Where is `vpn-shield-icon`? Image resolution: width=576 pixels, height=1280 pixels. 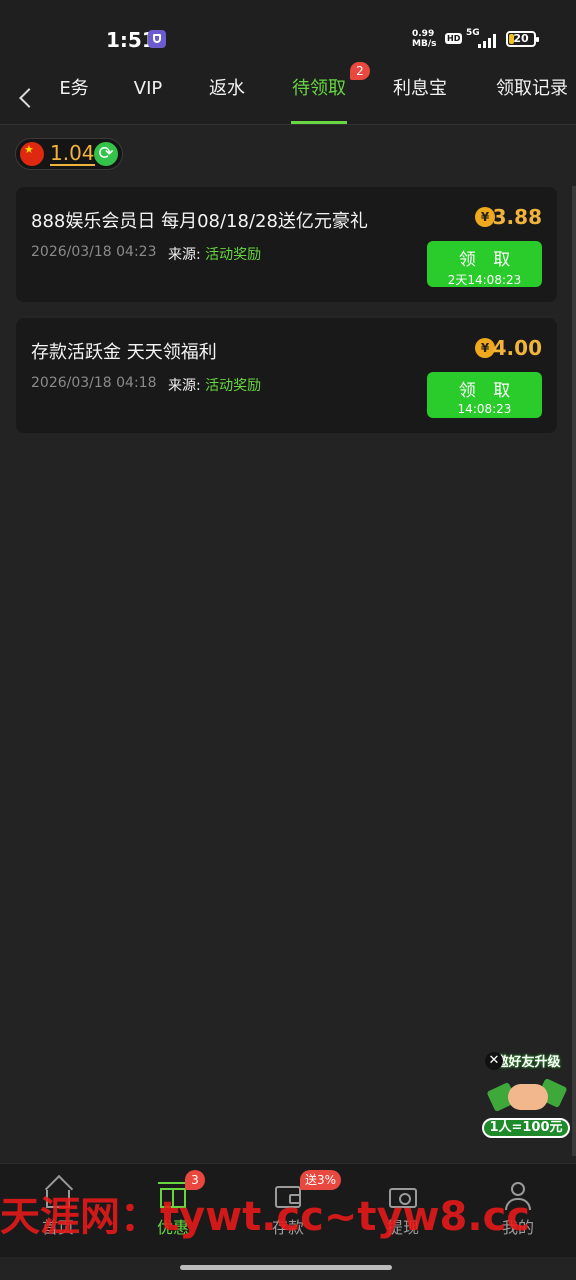
vpn-shield-icon is located at coordinates (157, 39).